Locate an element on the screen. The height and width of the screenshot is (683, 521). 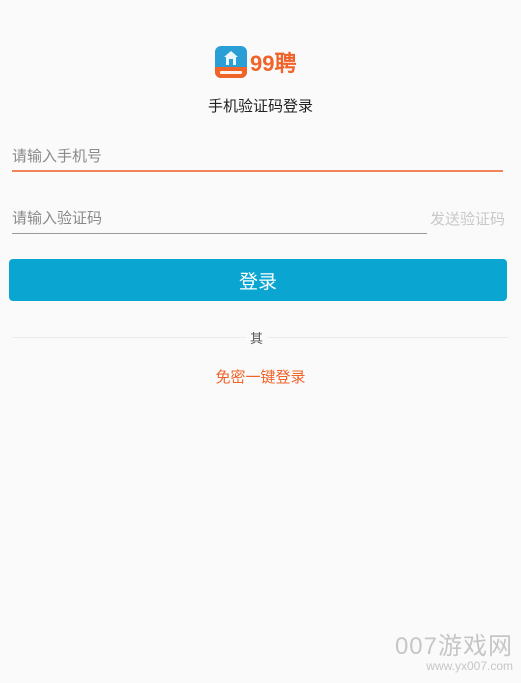
app-logo: 99聘 is located at coordinates (255, 62).